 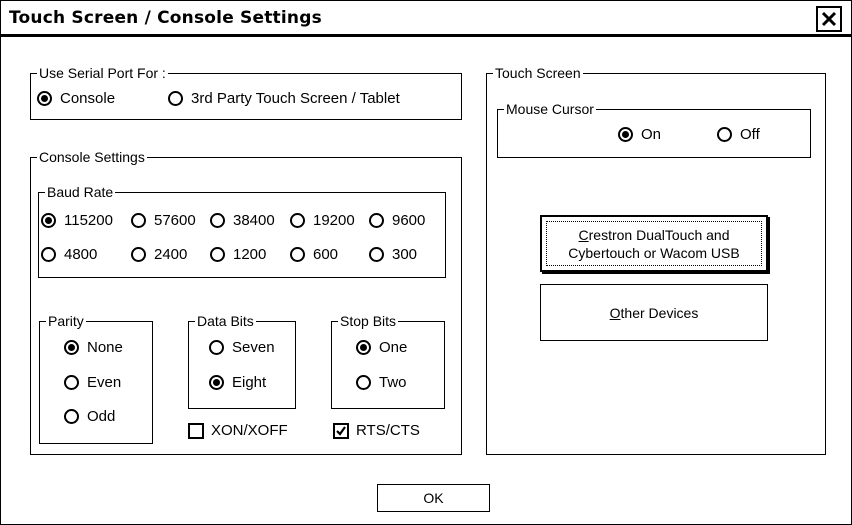 I want to click on radio-baud-57600-label: 57600, so click(x=175, y=220).